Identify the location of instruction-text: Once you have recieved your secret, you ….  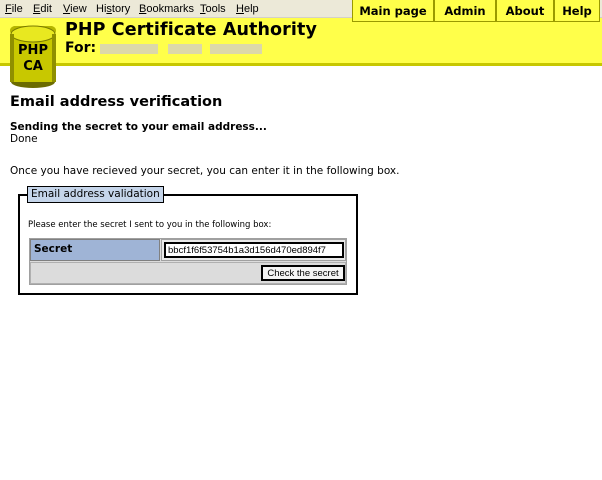
(205, 171).